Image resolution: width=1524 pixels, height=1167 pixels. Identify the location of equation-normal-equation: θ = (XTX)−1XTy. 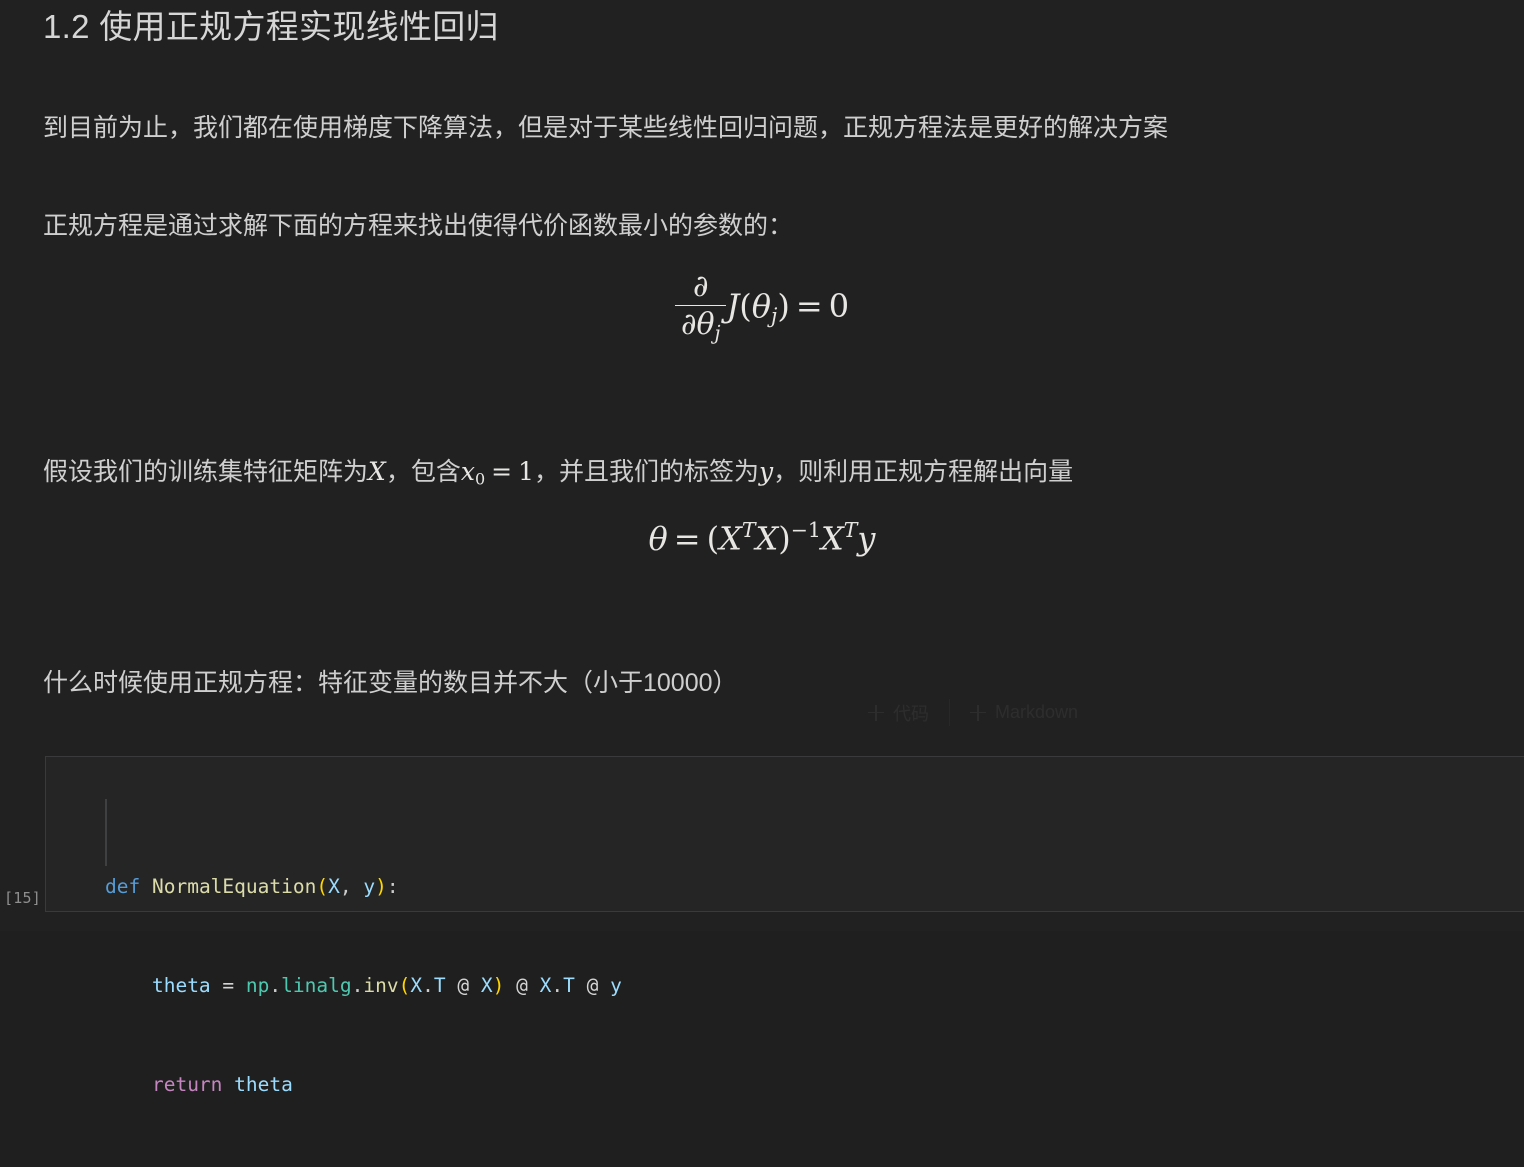
(762, 538).